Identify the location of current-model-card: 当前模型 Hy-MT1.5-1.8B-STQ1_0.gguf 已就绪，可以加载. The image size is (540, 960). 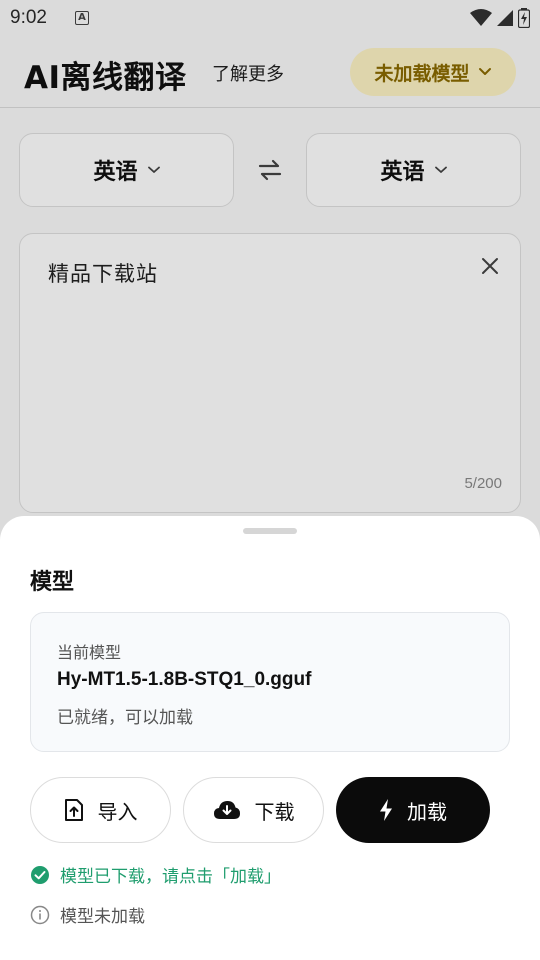
(270, 682).